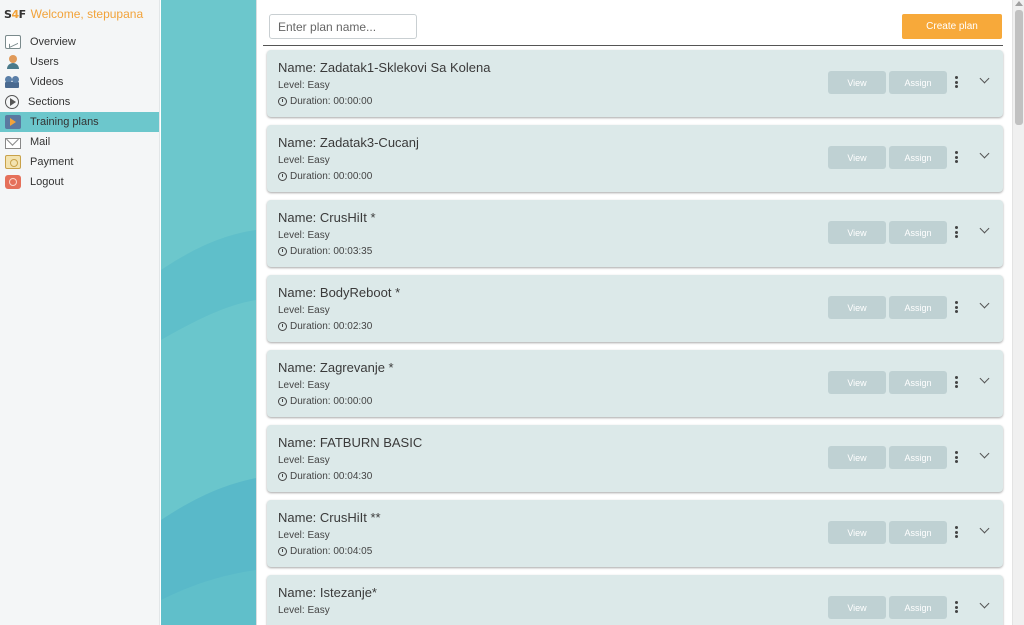 The image size is (1024, 625). Describe the element at coordinates (339, 292) in the screenshot. I see `plan-name: Name: BodyReboot *` at that location.